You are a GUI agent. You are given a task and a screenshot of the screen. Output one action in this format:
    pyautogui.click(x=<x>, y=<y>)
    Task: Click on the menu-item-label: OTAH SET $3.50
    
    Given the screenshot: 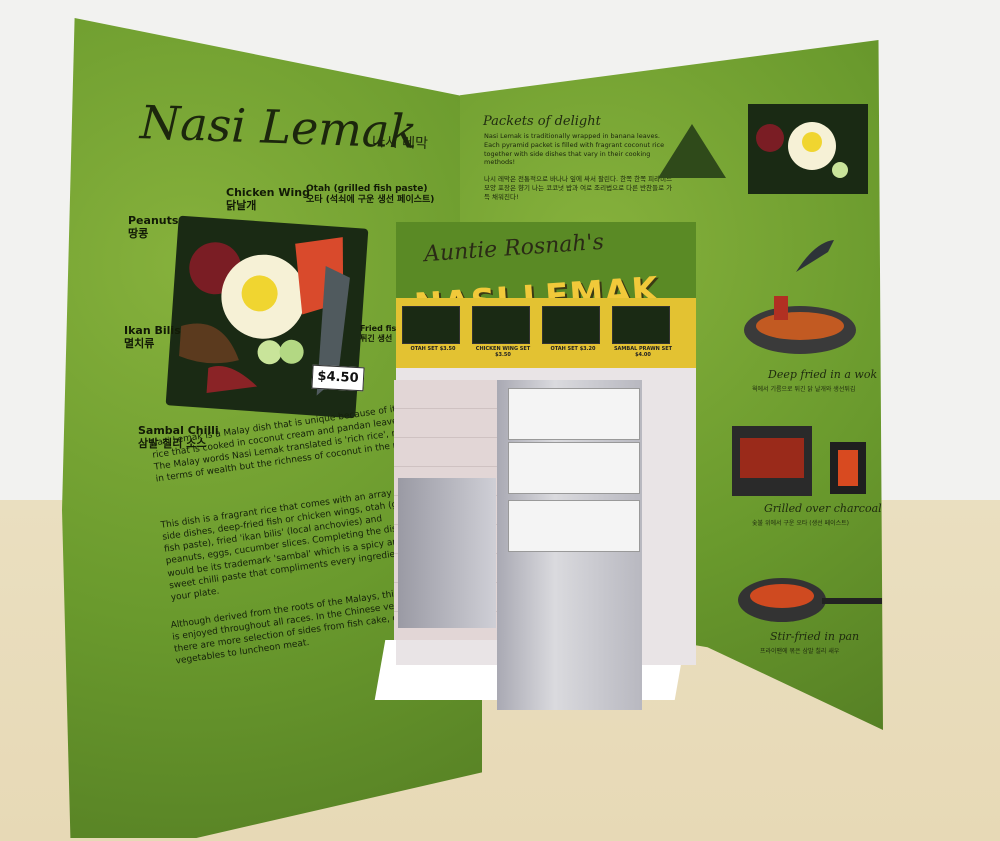 What is the action you would take?
    pyautogui.click(x=433, y=349)
    